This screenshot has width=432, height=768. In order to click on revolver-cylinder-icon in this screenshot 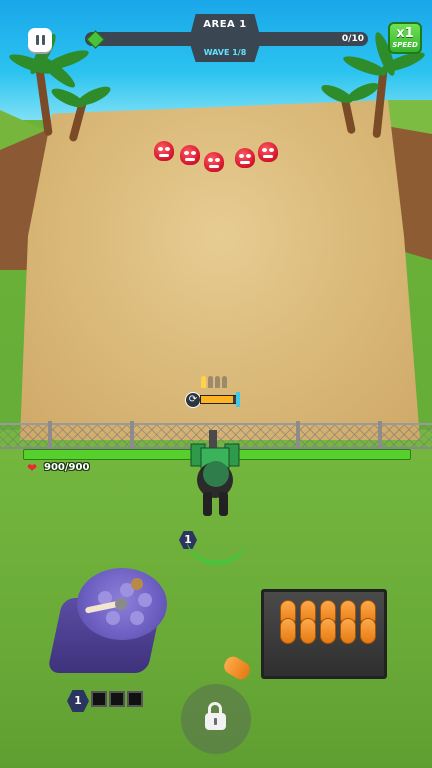, I will do `click(118, 601)`.